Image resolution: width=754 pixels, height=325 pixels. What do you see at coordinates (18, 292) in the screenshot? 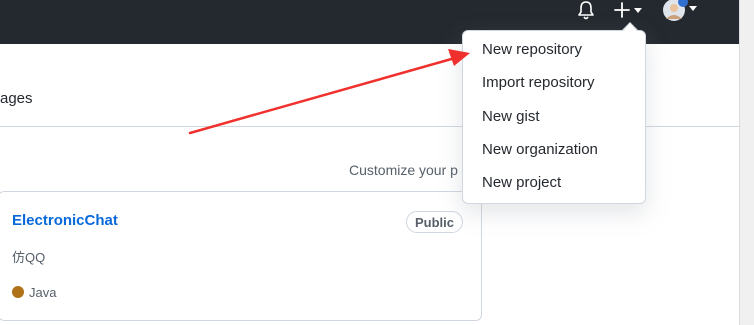
I see `language-color-dot` at bounding box center [18, 292].